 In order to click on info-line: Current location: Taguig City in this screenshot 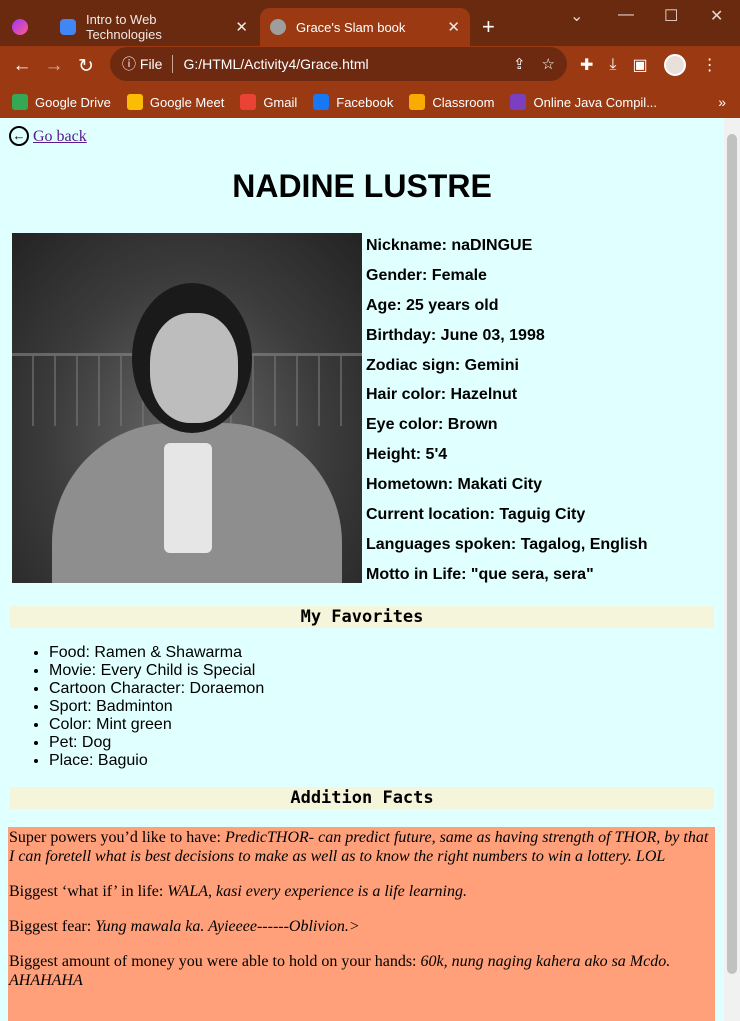, I will do `click(476, 515)`.